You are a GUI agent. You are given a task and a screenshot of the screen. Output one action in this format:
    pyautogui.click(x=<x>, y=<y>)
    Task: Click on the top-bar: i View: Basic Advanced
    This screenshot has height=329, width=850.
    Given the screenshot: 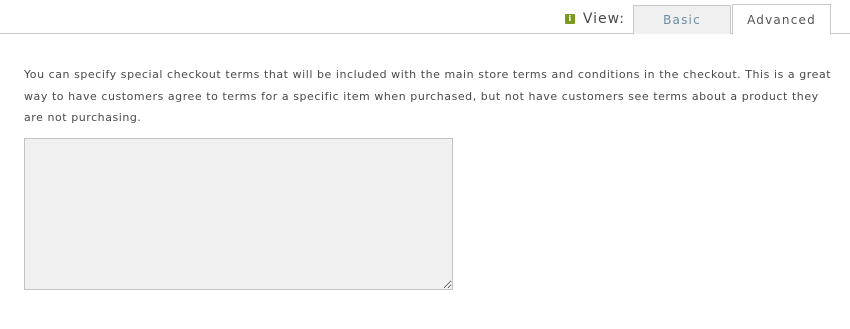 What is the action you would take?
    pyautogui.click(x=425, y=17)
    